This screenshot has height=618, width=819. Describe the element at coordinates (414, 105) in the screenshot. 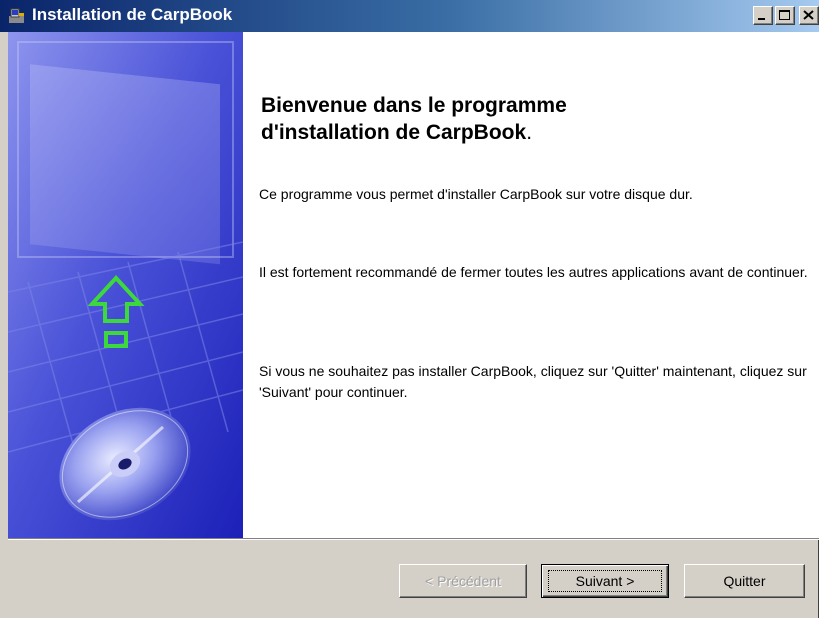

I see `heading-line-1: Bienvenue dans le programme` at that location.